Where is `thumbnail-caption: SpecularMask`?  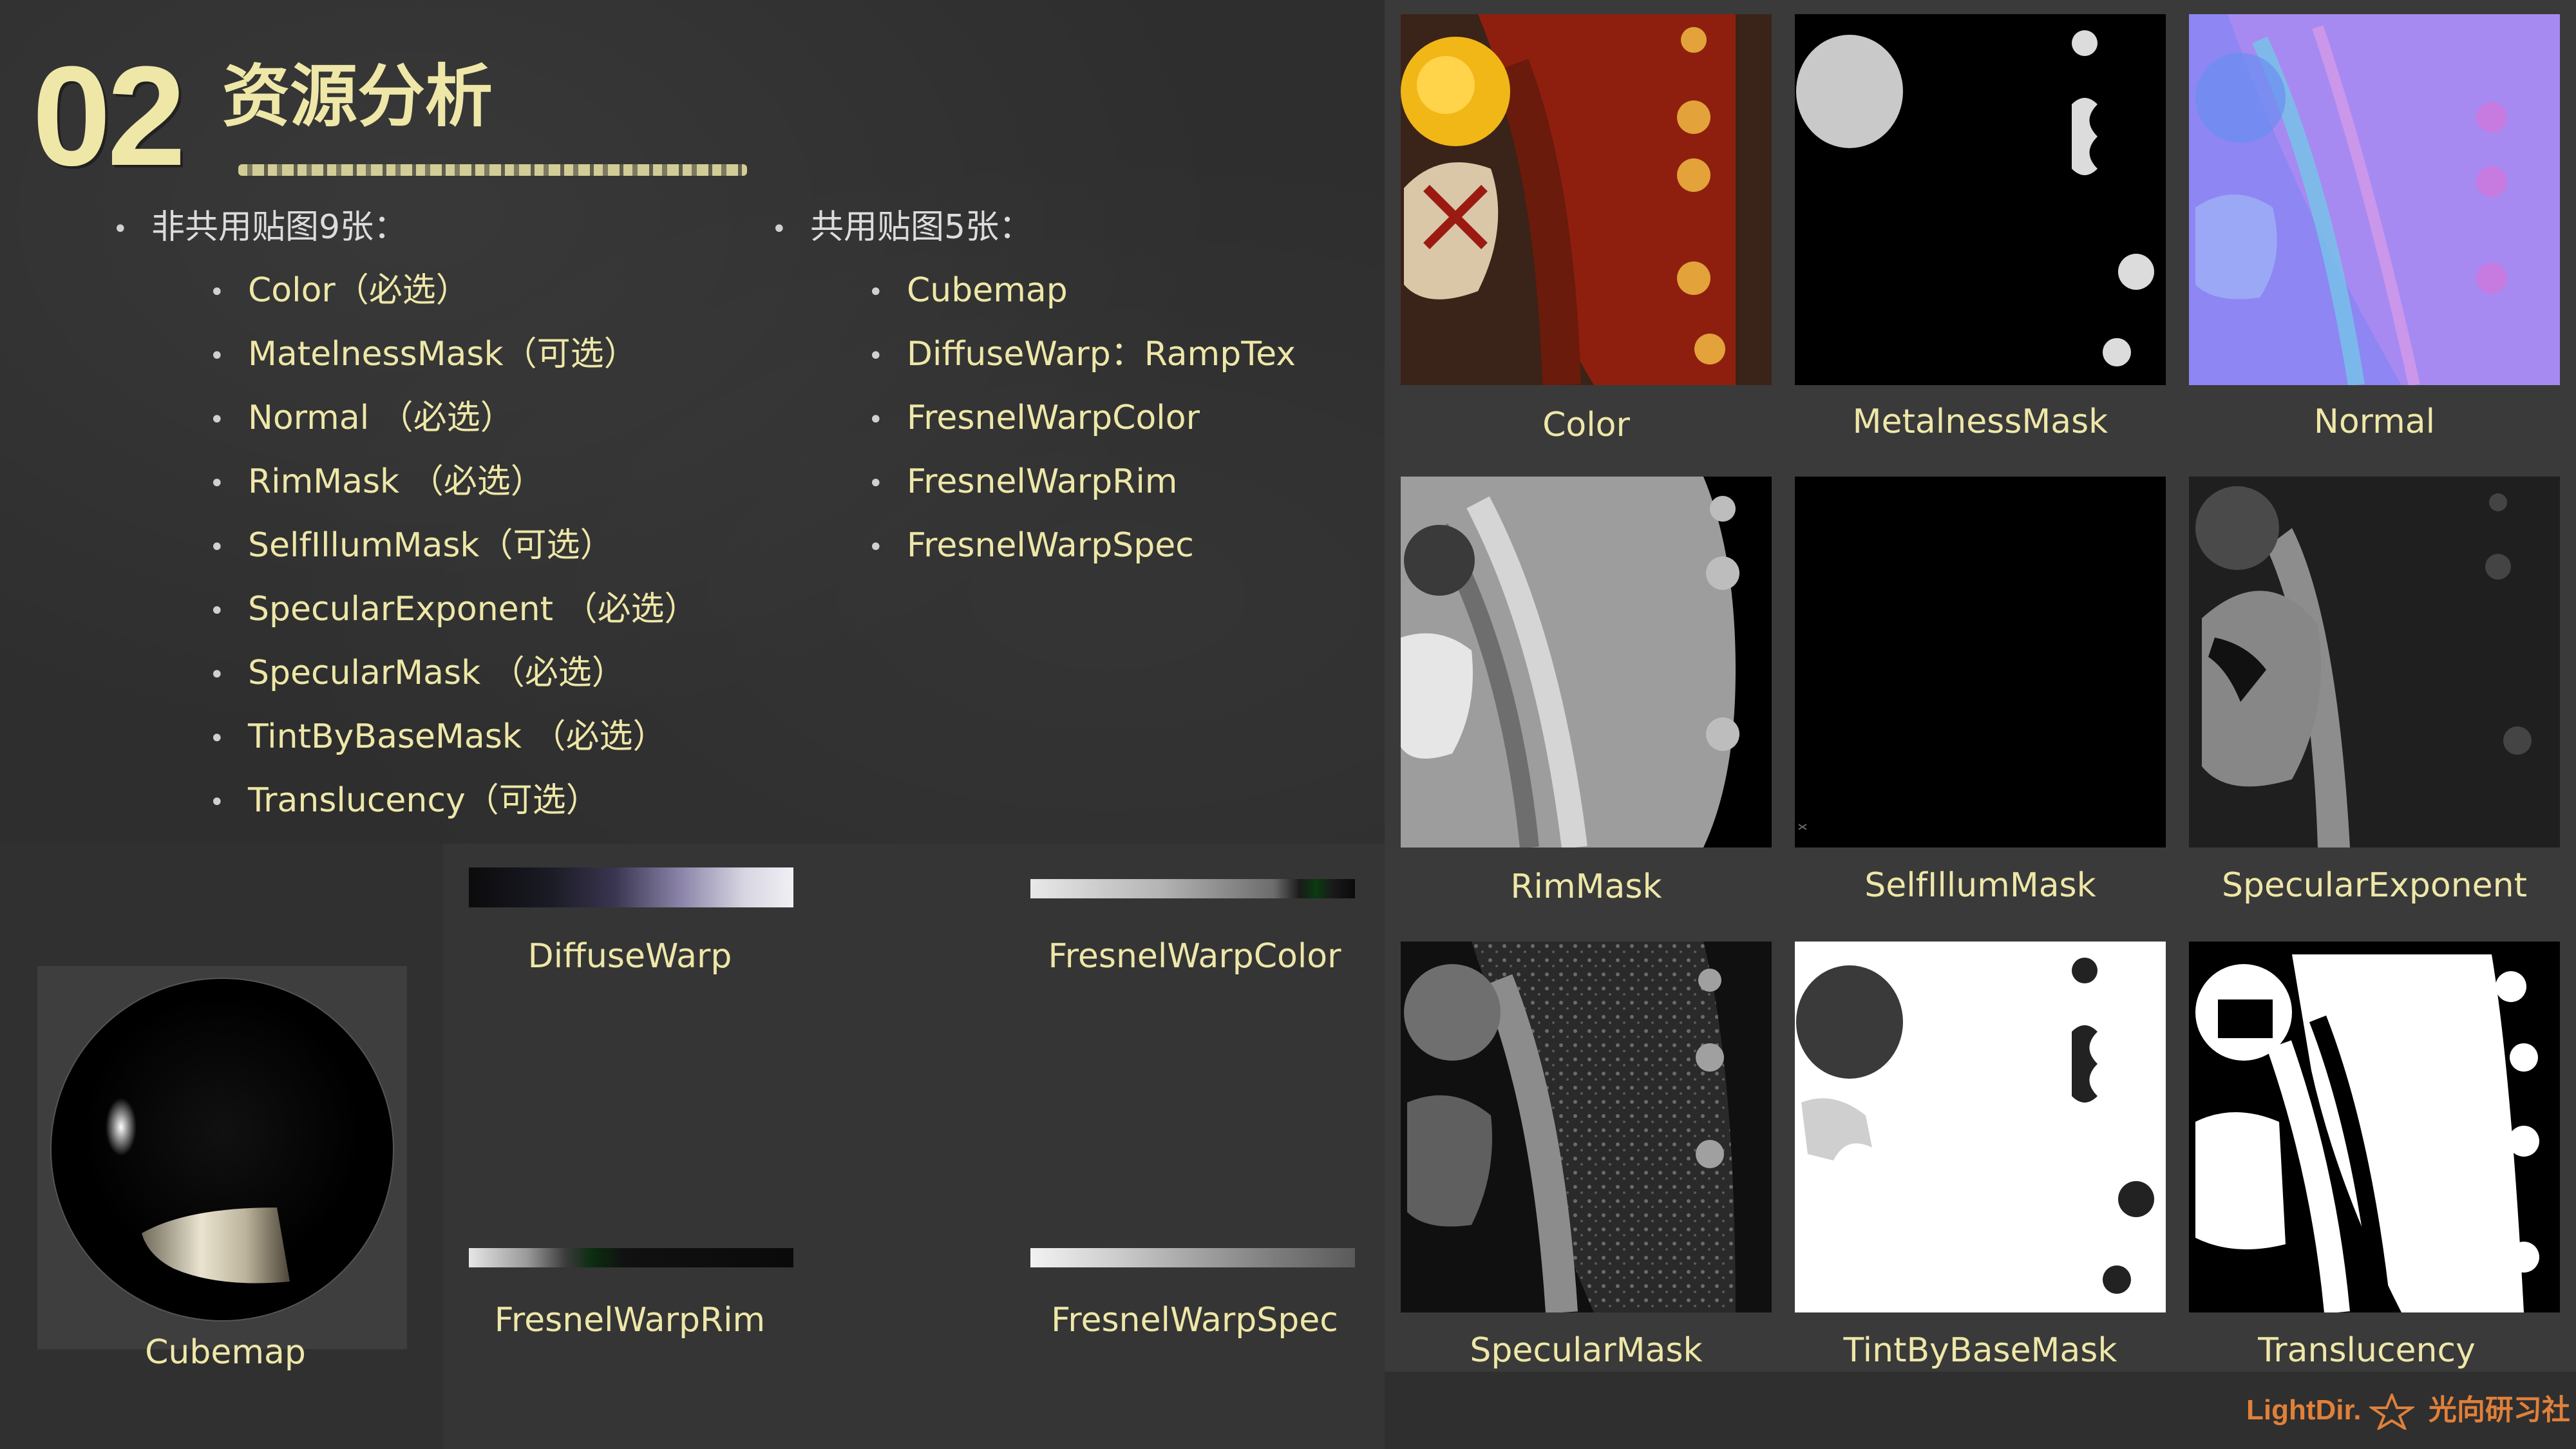 thumbnail-caption: SpecularMask is located at coordinates (1587, 1351).